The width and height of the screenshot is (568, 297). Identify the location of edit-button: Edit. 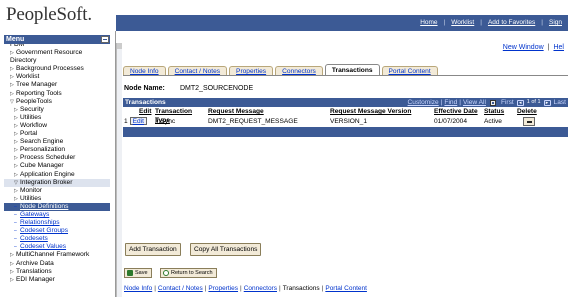
(138, 121).